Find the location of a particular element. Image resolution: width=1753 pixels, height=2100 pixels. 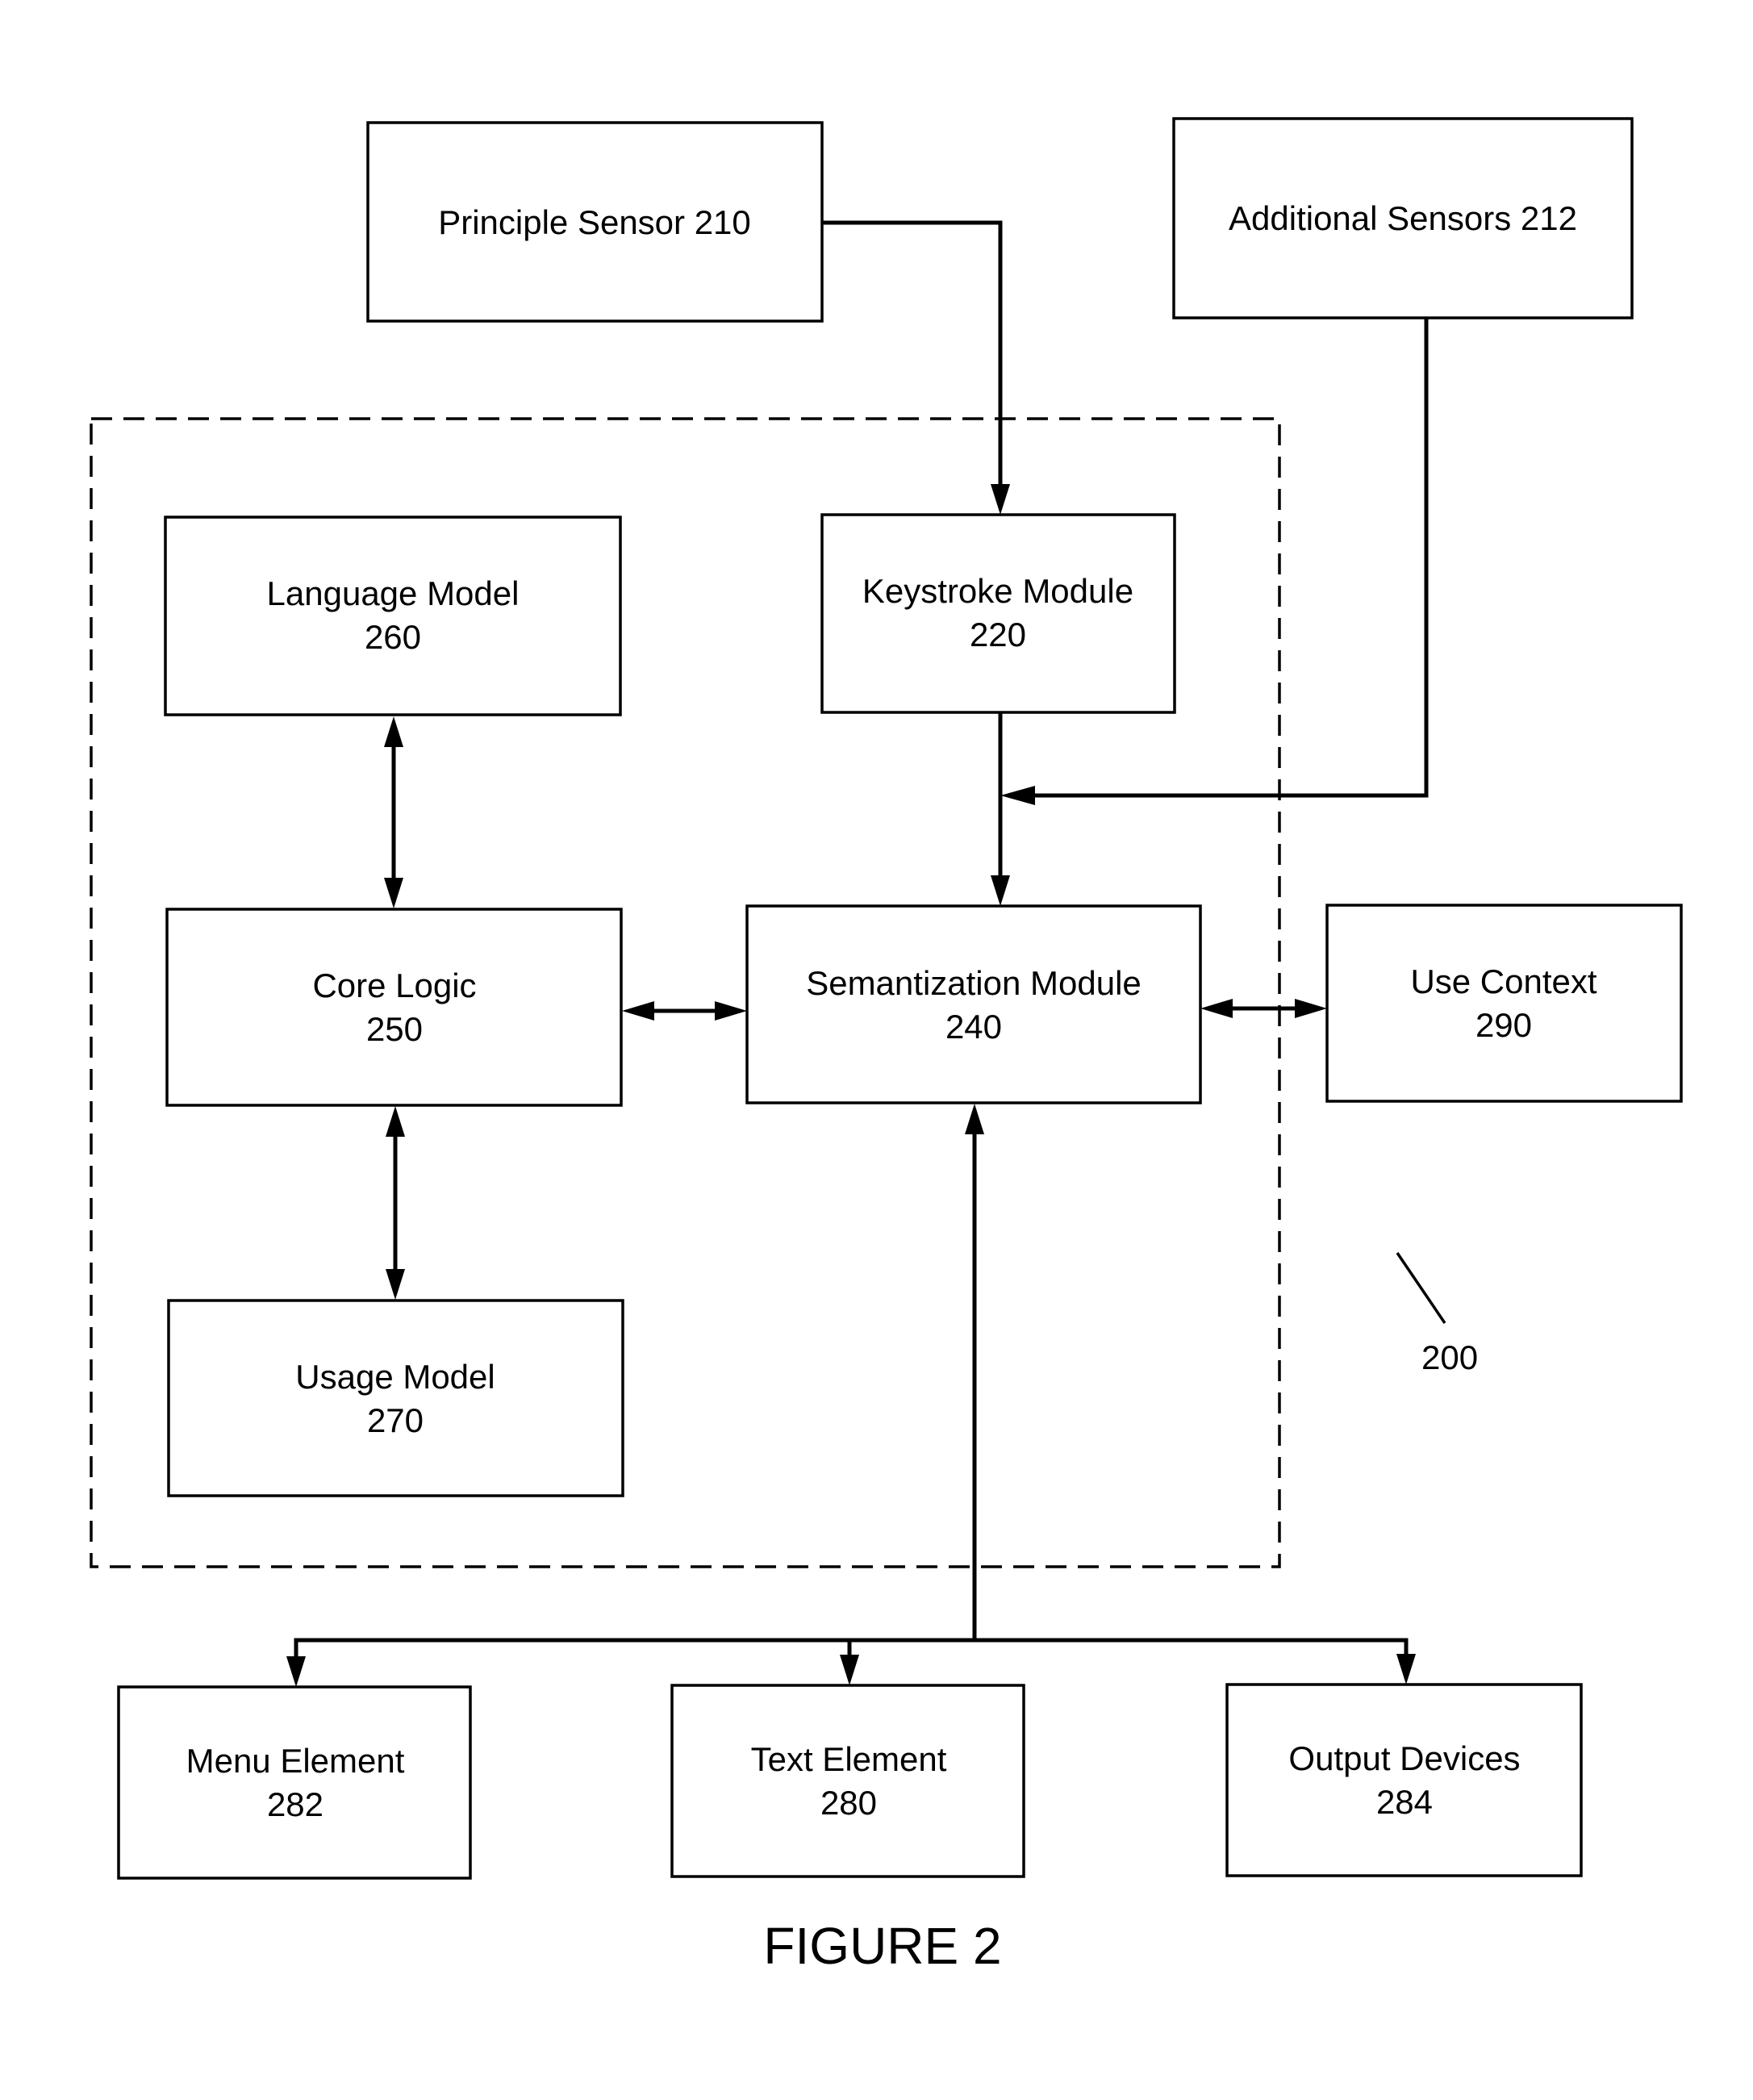

block-number: 290 is located at coordinates (1503, 1025).